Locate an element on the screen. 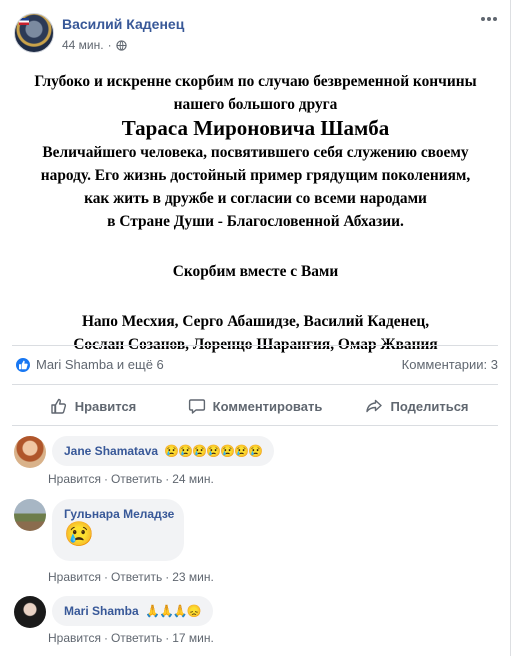  post-actions: Нравится Комментировать Поделиться is located at coordinates (255, 406).